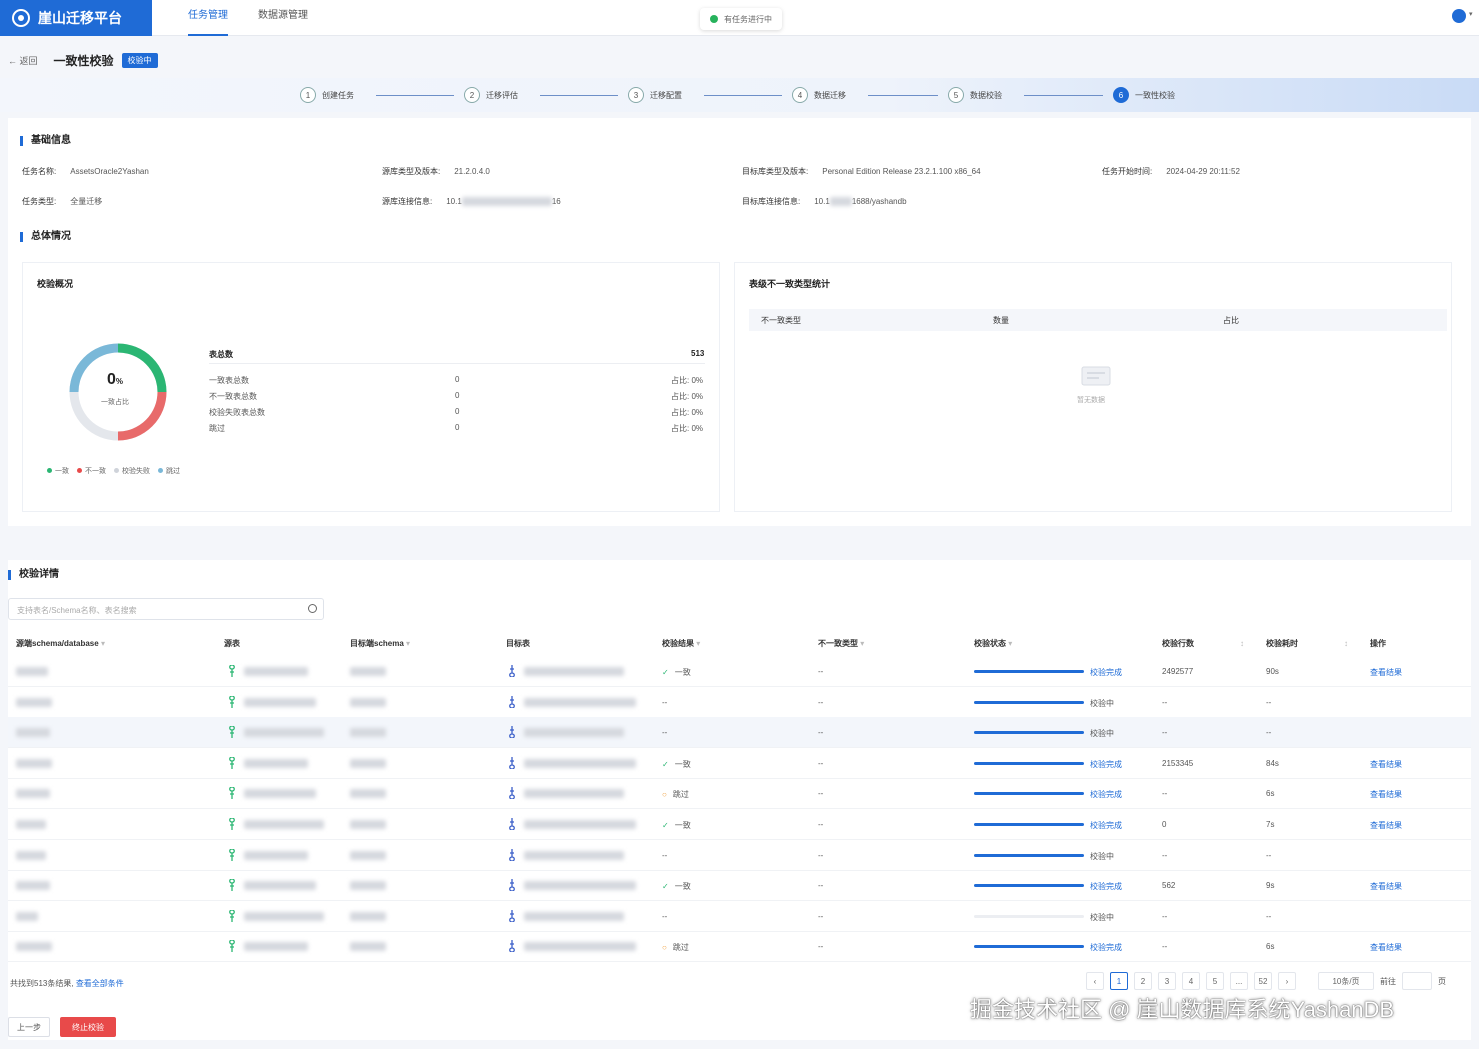 The height and width of the screenshot is (1049, 1479). Describe the element at coordinates (841, 644) in the screenshot. I see `column-header: 不一致类型 ▾` at that location.